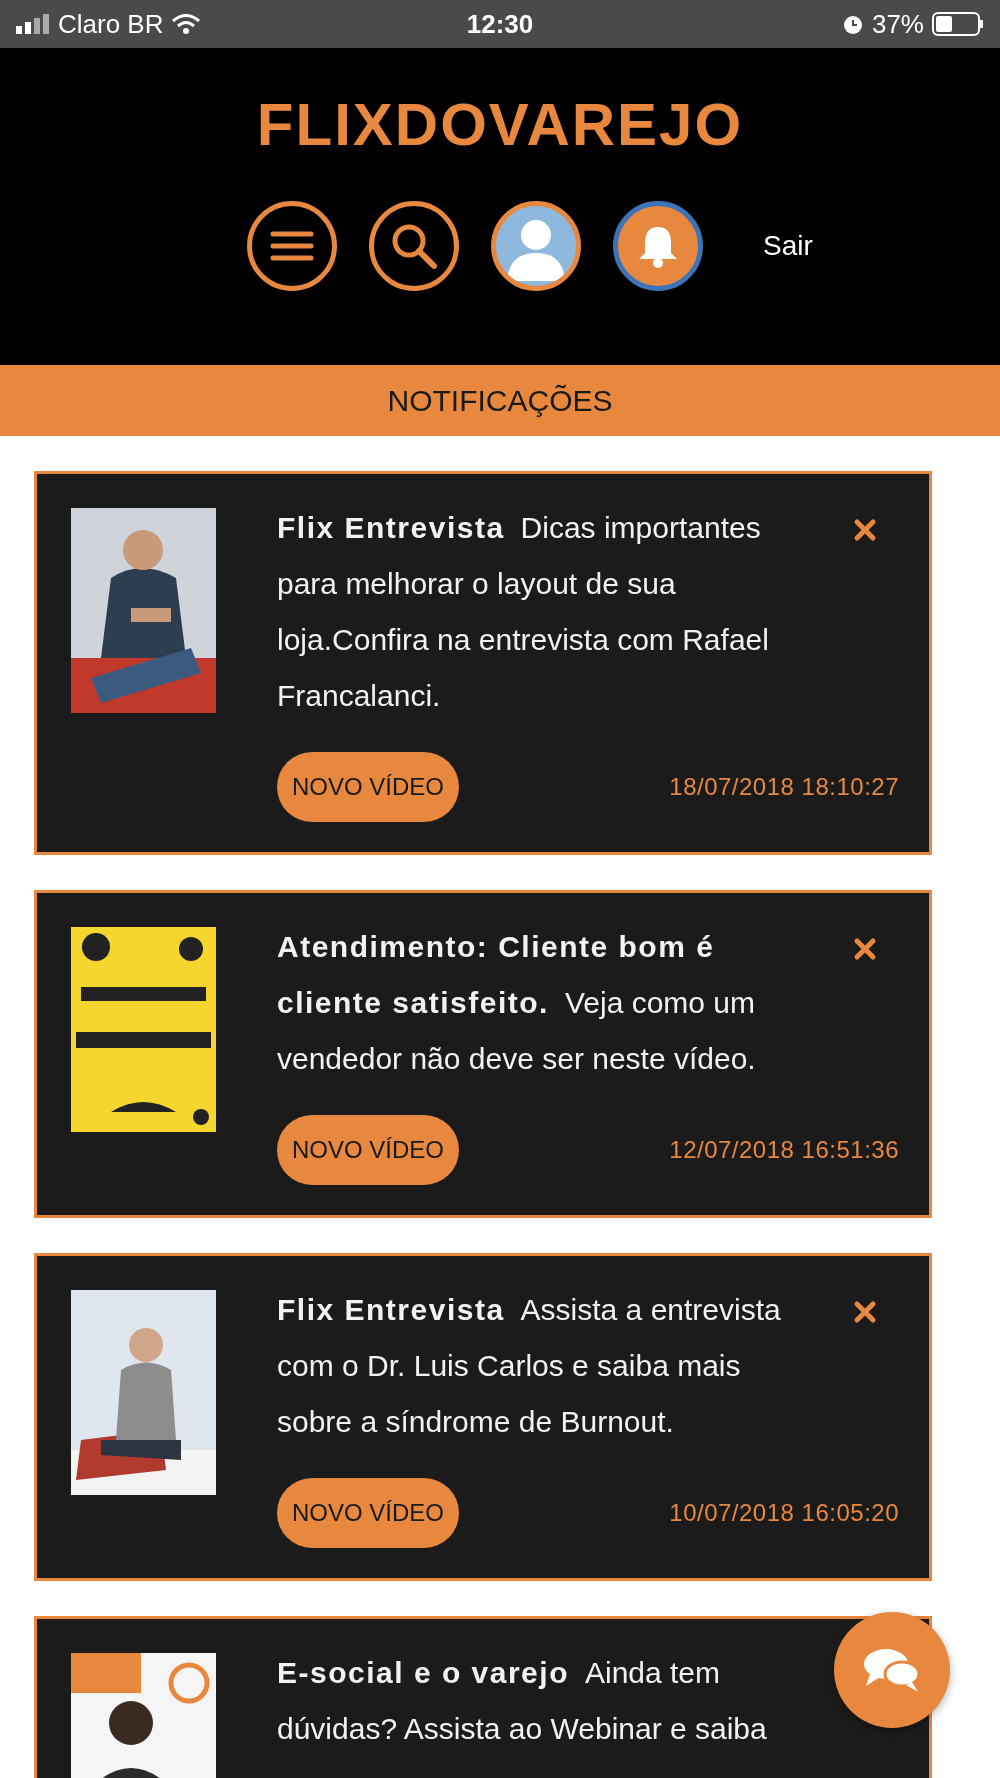 The width and height of the screenshot is (1000, 1778). What do you see at coordinates (517, 1003) in the screenshot?
I see `notification-text: Atendimento: Cliente bom é cliente satisfeito. Veja como um vendedor não deve ser neste vídeo.` at bounding box center [517, 1003].